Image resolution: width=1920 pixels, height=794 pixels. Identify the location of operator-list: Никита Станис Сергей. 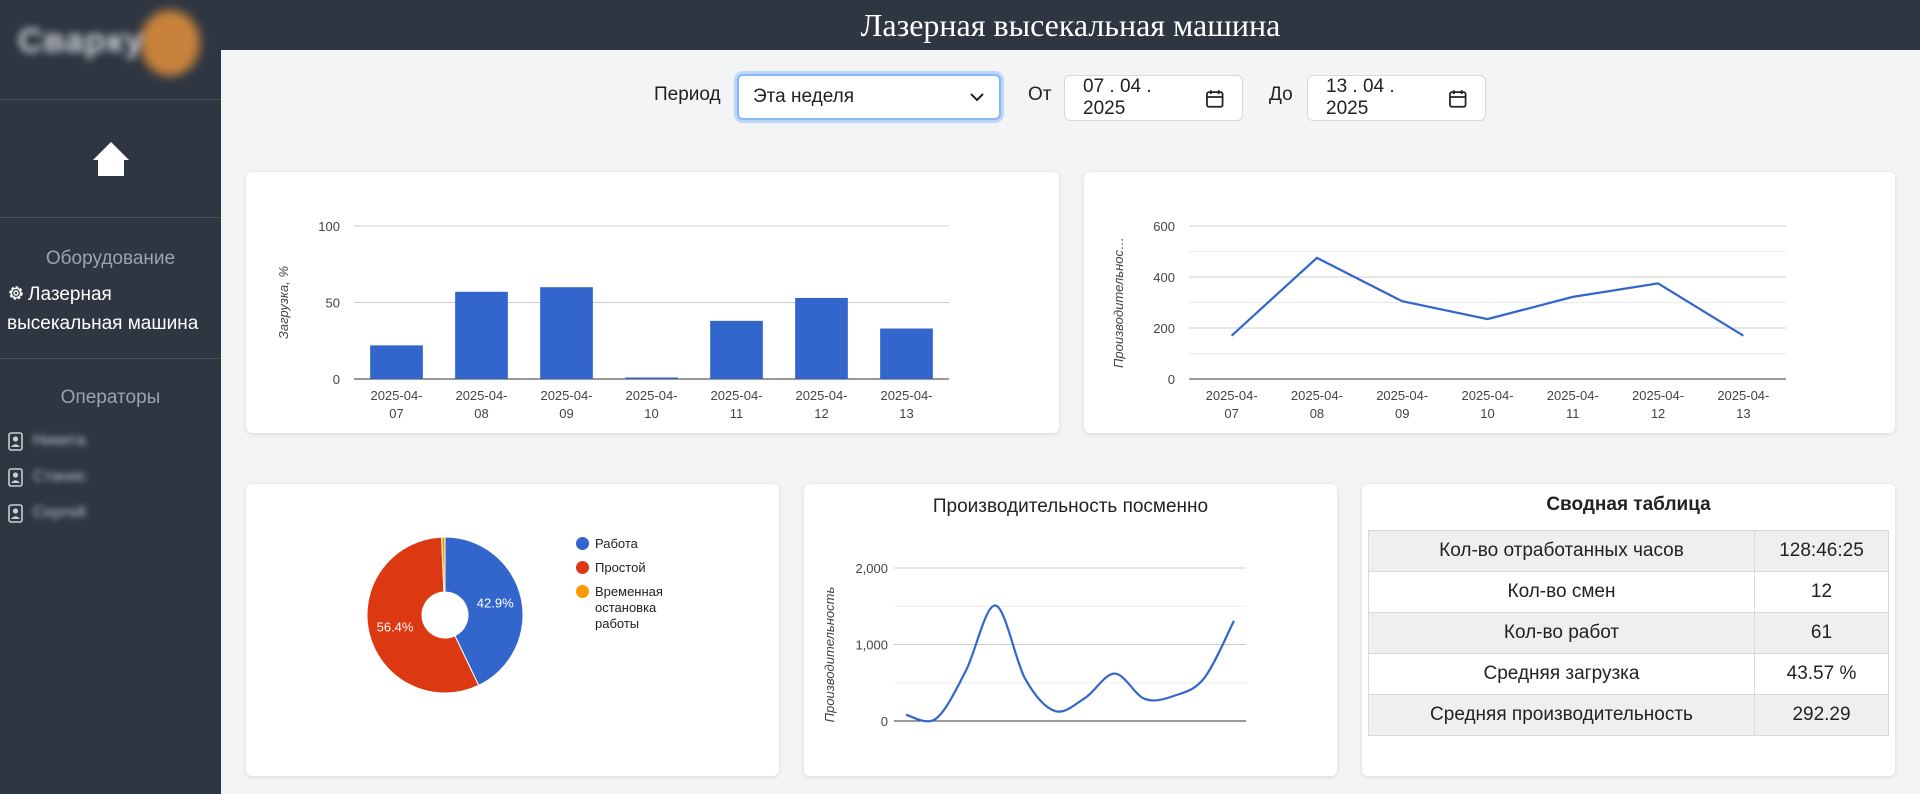
(110, 477).